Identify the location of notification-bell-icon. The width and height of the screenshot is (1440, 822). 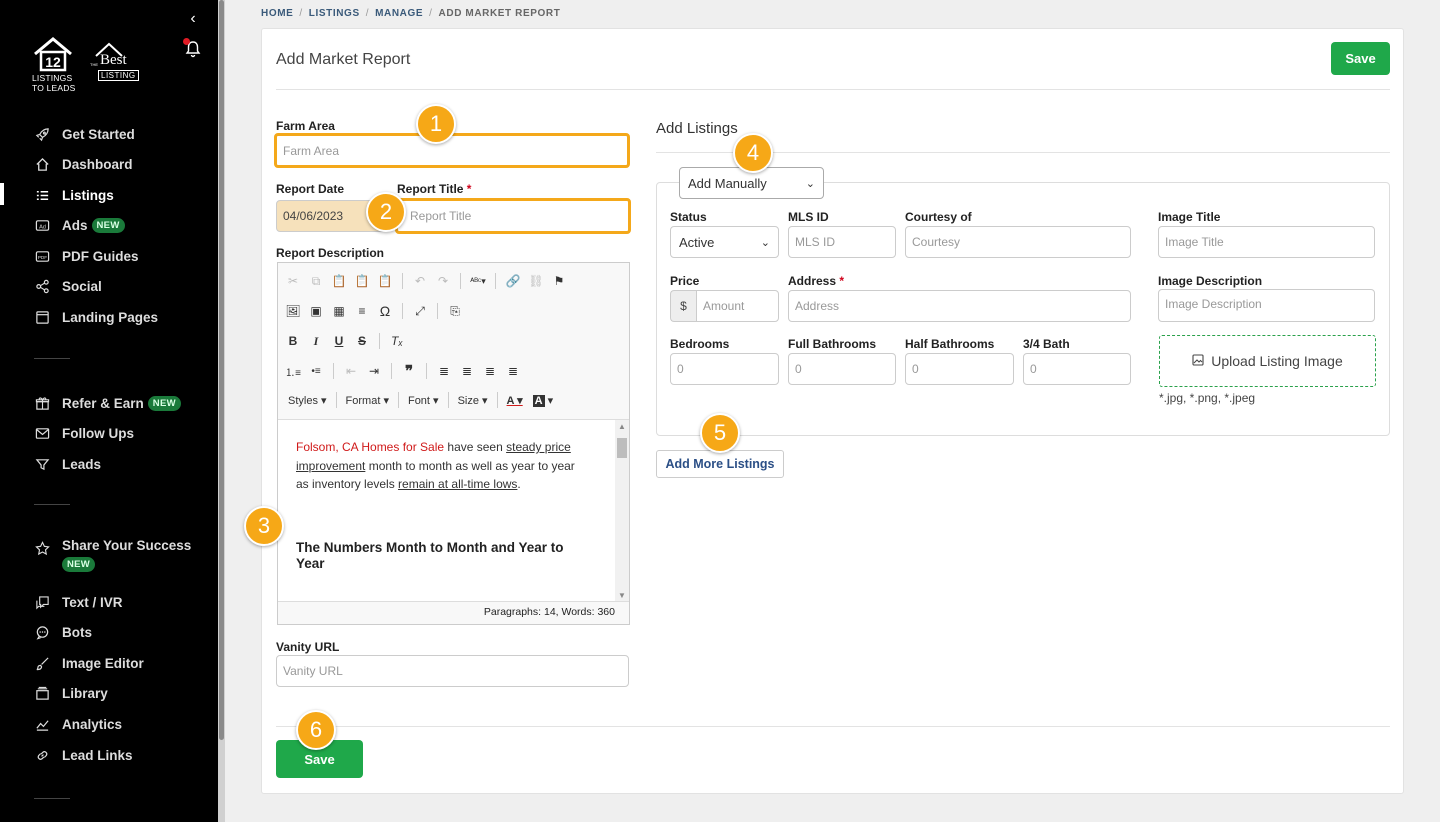
(192, 48).